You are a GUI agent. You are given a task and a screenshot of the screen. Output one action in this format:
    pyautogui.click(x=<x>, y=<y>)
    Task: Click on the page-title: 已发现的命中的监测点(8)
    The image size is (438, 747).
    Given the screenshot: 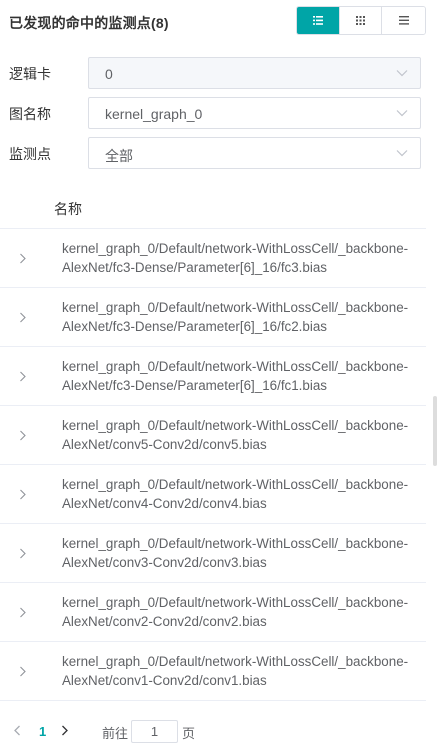 What is the action you would take?
    pyautogui.click(x=89, y=23)
    